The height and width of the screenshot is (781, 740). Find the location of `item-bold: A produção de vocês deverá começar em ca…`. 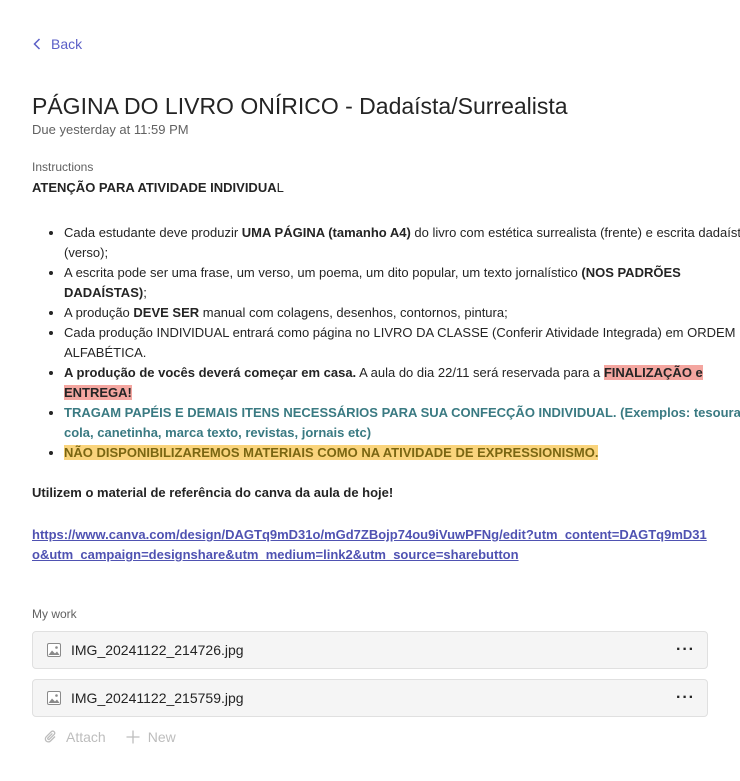

item-bold: A produção de vocês deverá começar em ca… is located at coordinates (210, 372).